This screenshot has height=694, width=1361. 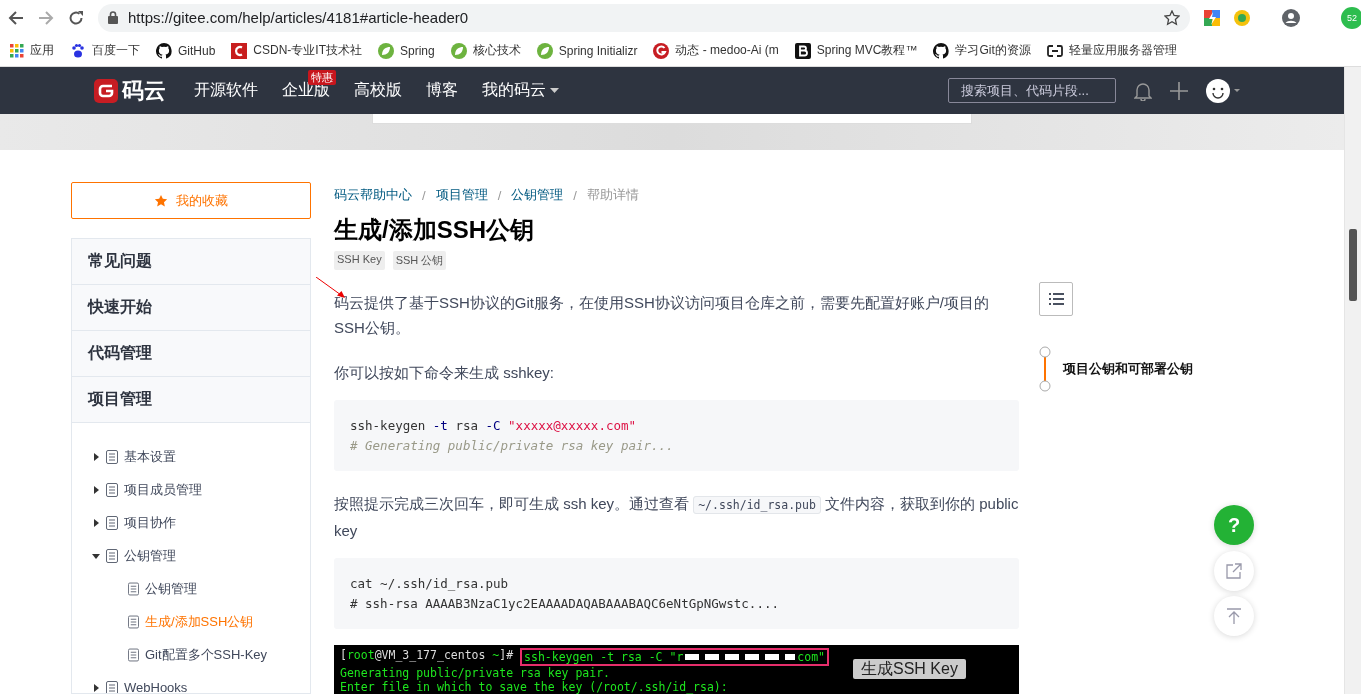 What do you see at coordinates (1234, 571) in the screenshot?
I see `share-icon` at bounding box center [1234, 571].